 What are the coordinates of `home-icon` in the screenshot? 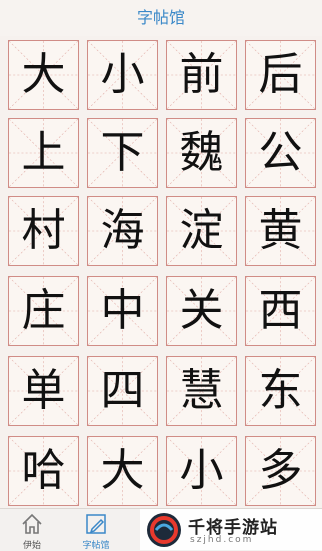 It's located at (32, 523).